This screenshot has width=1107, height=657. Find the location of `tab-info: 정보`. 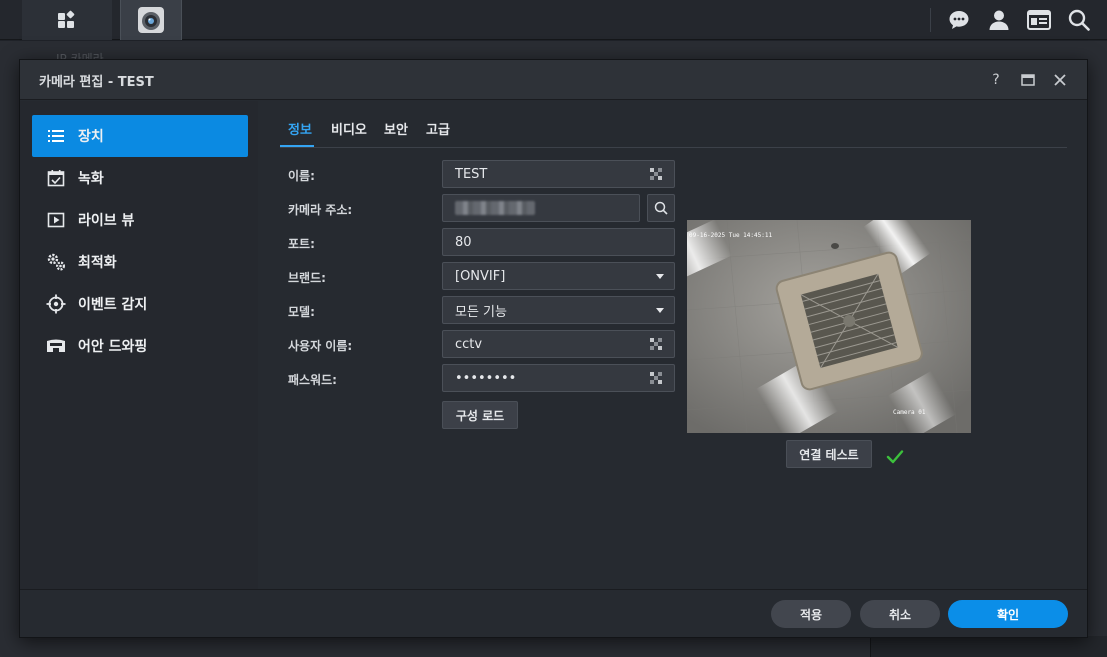

tab-info: 정보 is located at coordinates (300, 128).